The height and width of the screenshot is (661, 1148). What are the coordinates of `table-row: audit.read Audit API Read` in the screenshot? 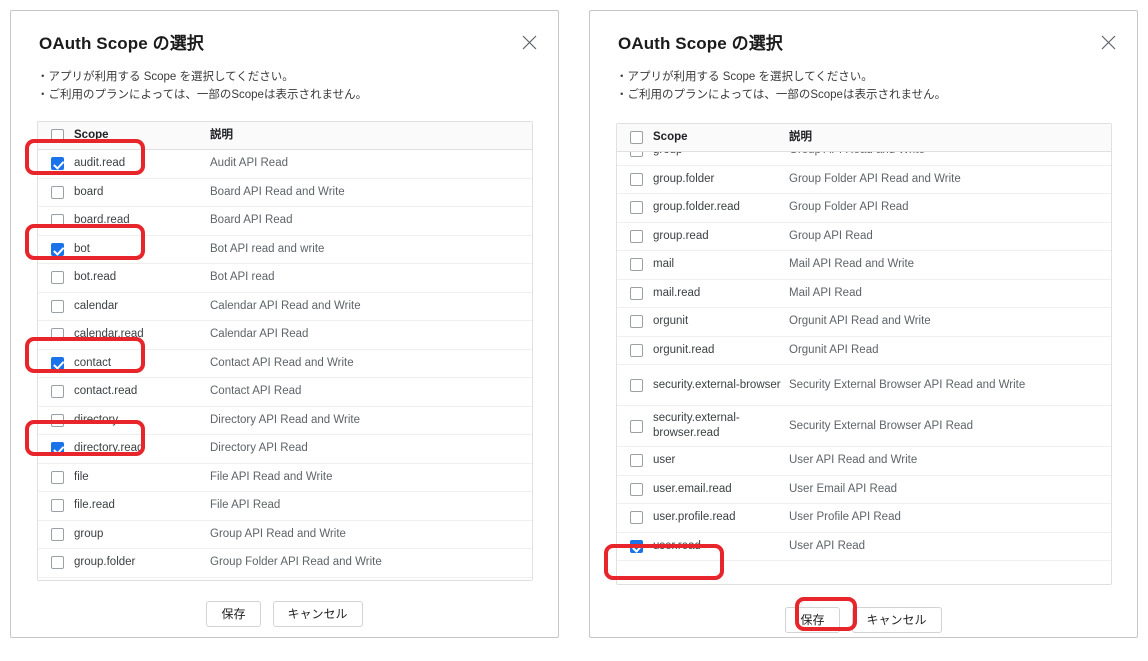 It's located at (285, 164).